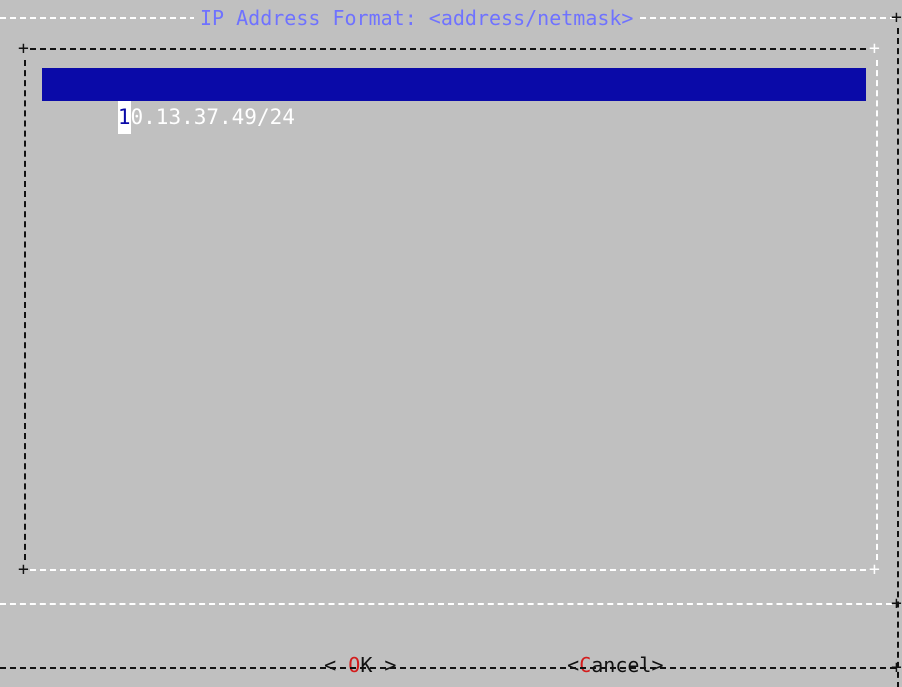 The height and width of the screenshot is (687, 902). What do you see at coordinates (898, 357) in the screenshot?
I see `dialog-right-border` at bounding box center [898, 357].